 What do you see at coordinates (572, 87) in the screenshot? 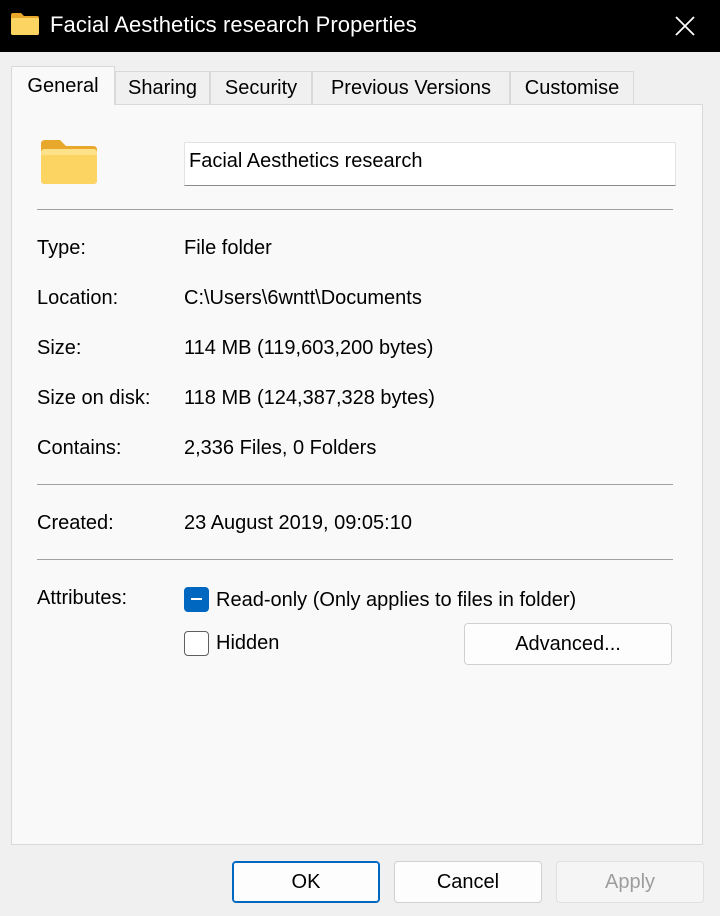
I see `tab-customise: Customise` at bounding box center [572, 87].